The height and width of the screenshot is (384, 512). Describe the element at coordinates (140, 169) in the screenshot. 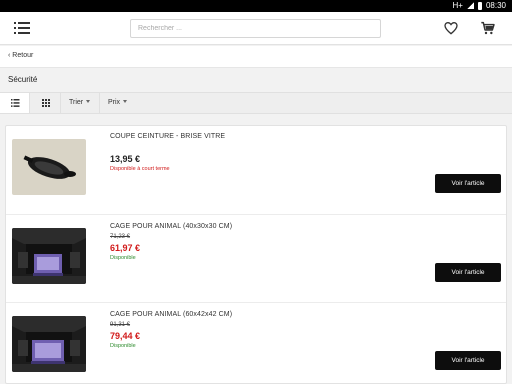

I see `product-availability: Disponible à court terme` at that location.